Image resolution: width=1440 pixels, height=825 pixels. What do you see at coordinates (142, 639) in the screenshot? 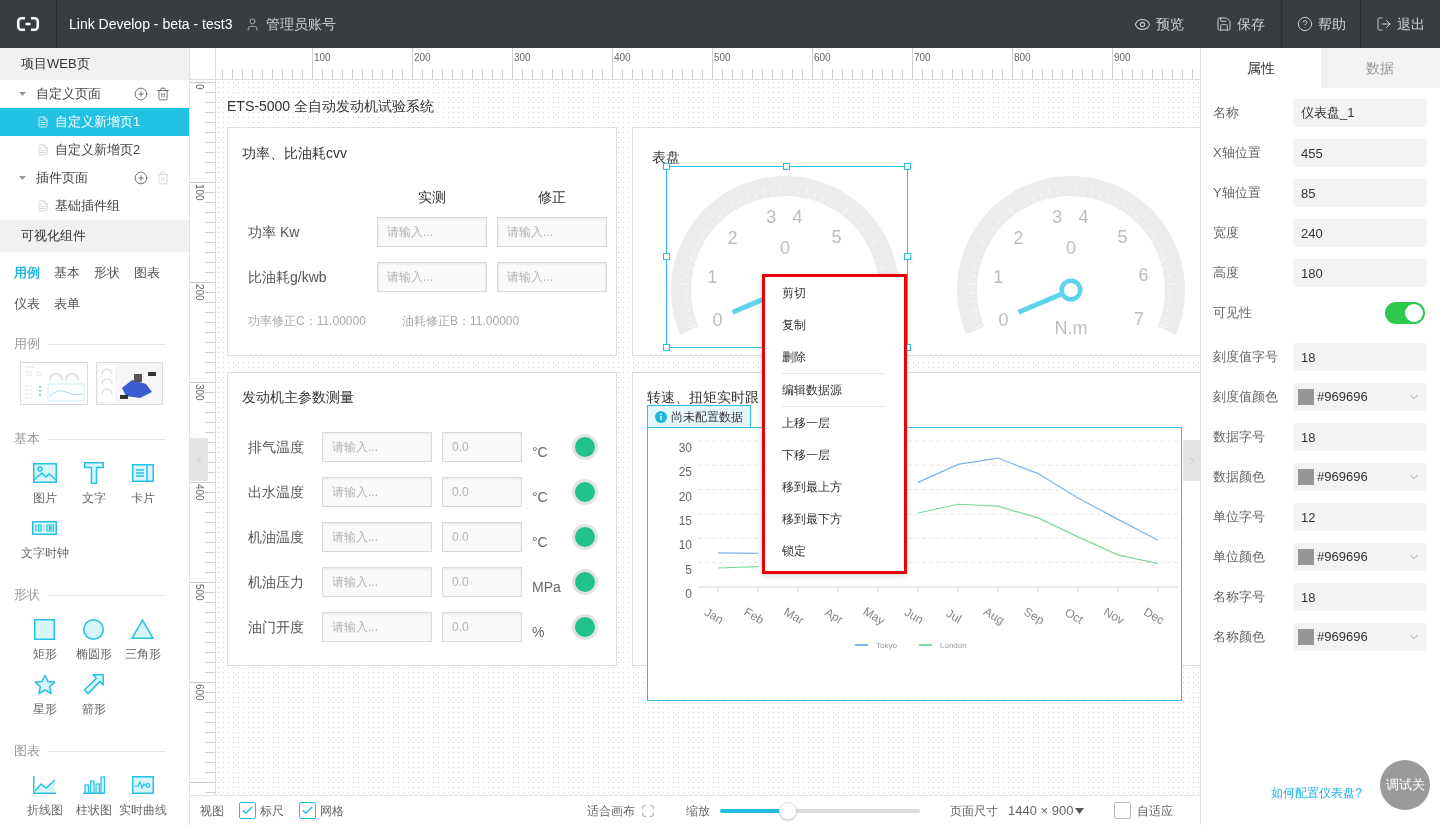
I see `component-item: 三角形` at bounding box center [142, 639].